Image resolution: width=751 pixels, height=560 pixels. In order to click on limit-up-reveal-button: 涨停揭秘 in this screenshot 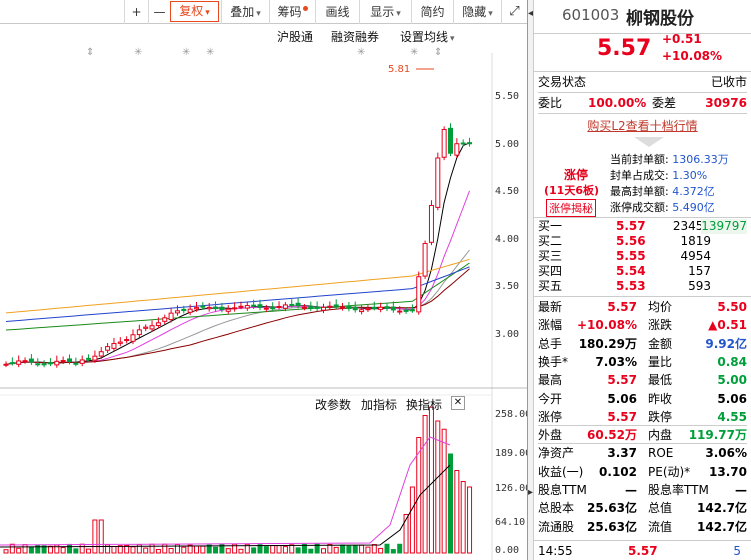, I will do `click(571, 208)`.